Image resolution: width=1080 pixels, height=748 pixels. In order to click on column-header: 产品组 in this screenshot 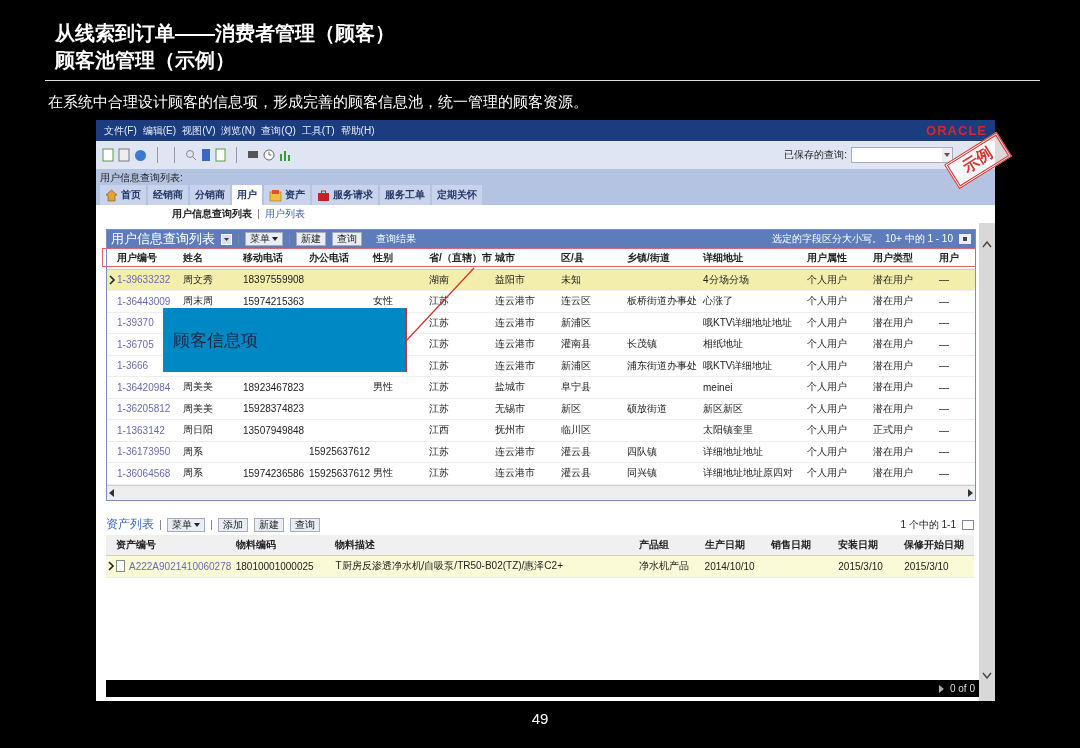, I will do `click(671, 544)`.